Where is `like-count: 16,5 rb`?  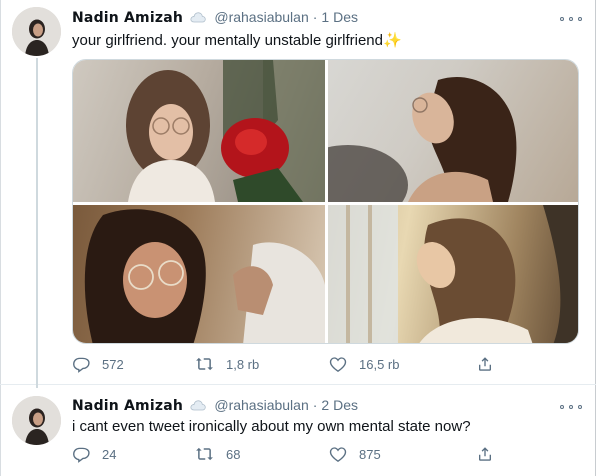 like-count: 16,5 rb is located at coordinates (379, 364).